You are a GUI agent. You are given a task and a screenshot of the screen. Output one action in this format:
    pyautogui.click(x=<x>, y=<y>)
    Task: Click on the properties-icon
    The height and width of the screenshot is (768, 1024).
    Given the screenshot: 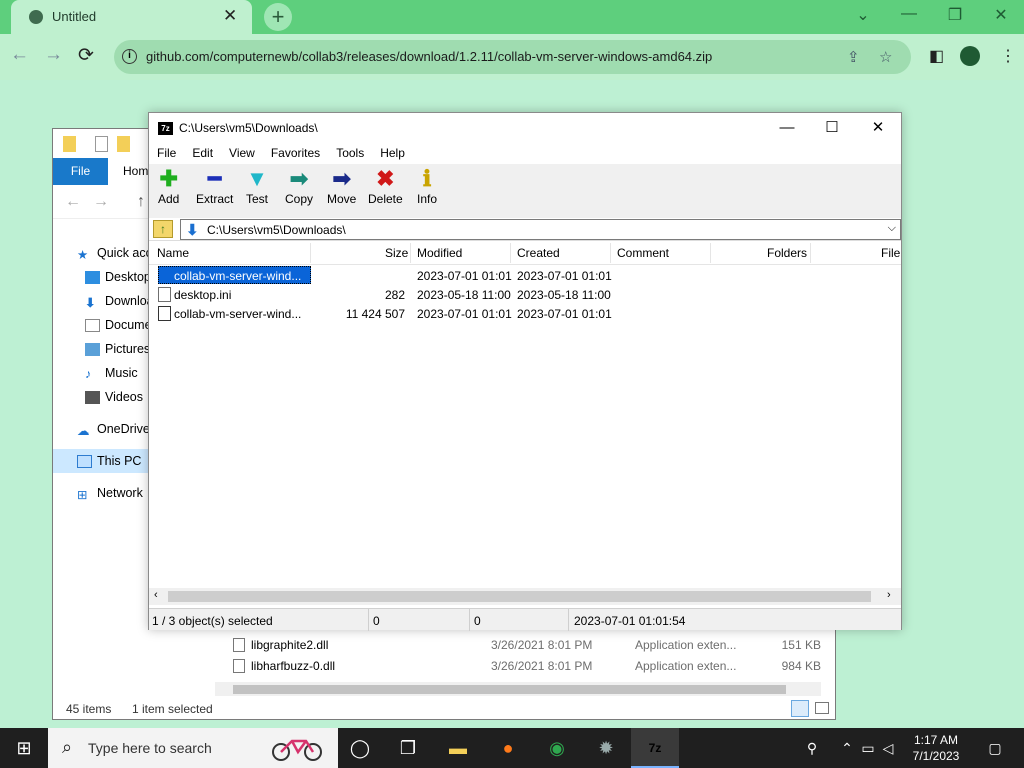 What is the action you would take?
    pyautogui.click(x=101, y=144)
    